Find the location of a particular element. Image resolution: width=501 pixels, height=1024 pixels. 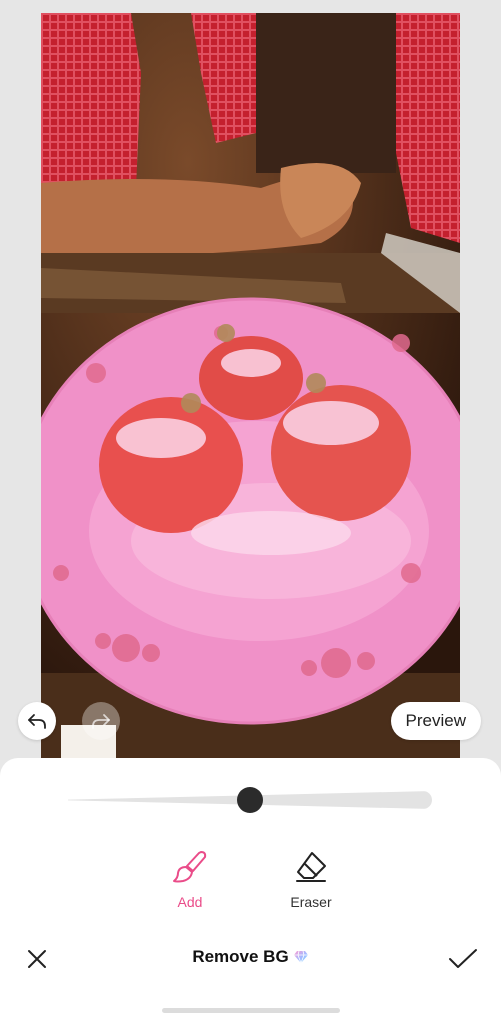

add-tool-button: Add is located at coordinates (190, 879).